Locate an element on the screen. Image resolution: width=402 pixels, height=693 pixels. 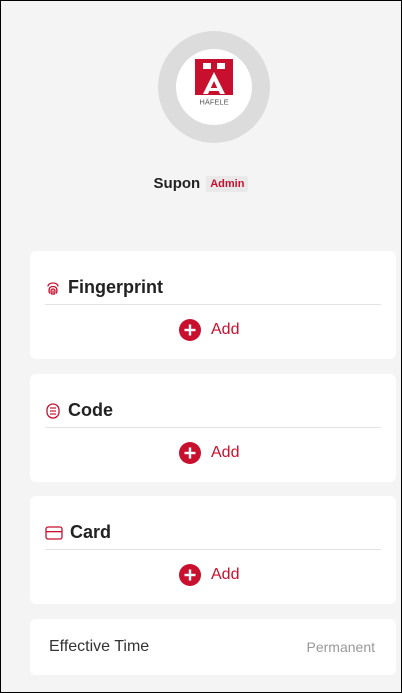
avatar: HÄFELE is located at coordinates (214, 87).